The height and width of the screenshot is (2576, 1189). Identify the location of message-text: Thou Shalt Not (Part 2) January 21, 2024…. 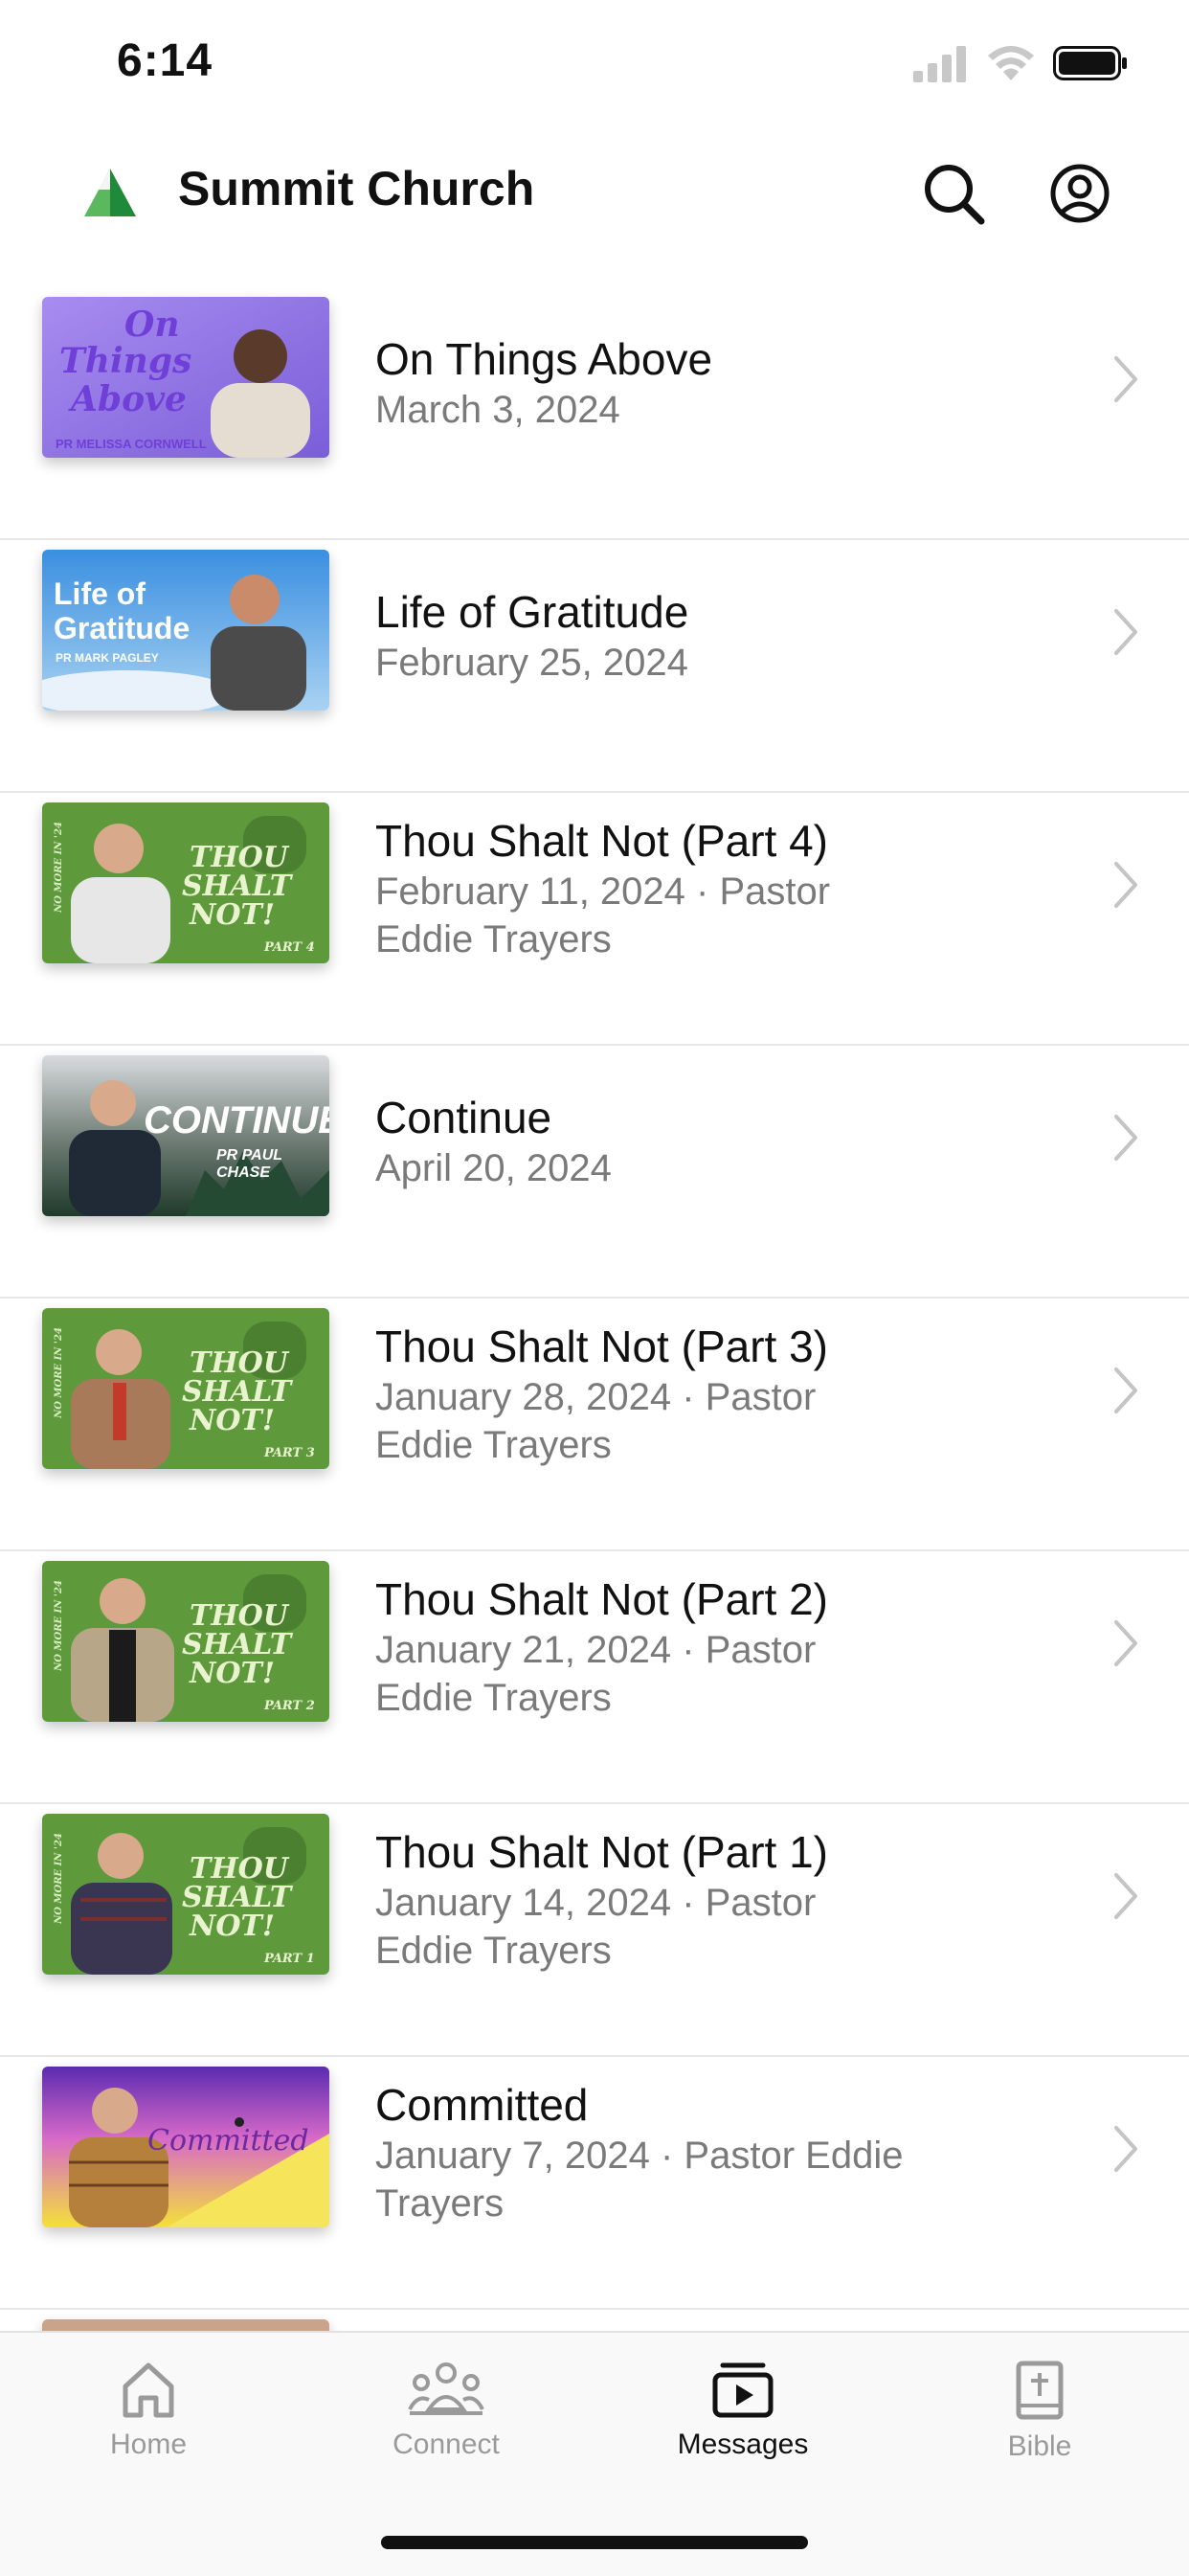
(729, 1647).